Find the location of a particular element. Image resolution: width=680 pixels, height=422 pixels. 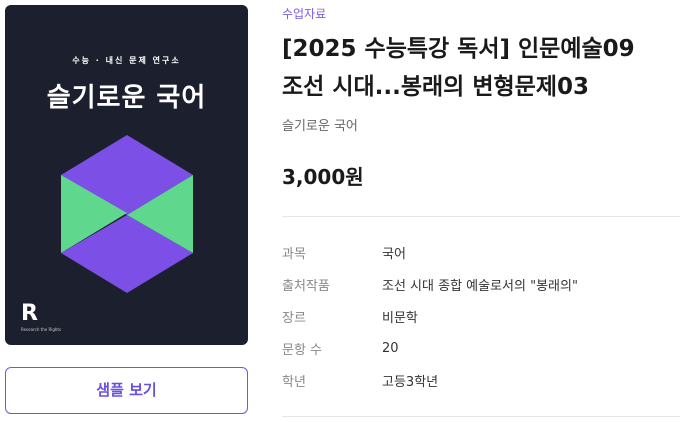

title-line-2: 조선 시대...봉래의 변형문제03 is located at coordinates (435, 87).